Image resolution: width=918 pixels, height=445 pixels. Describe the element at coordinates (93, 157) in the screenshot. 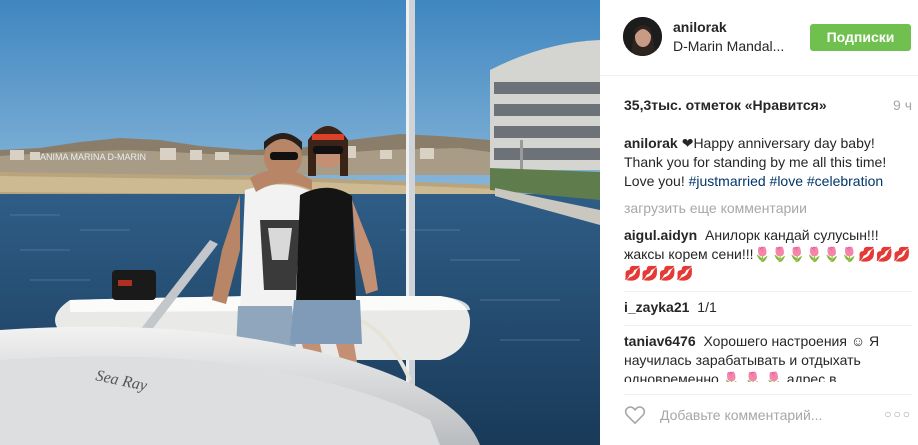

I see `far-sign: ANIMA MARINA D-MARIN` at that location.